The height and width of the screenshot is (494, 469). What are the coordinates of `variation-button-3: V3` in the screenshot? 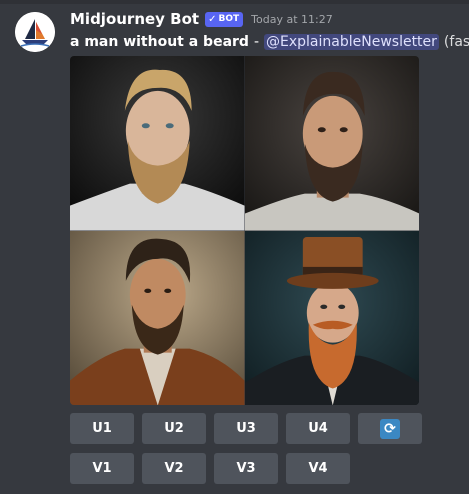 It's located at (246, 468).